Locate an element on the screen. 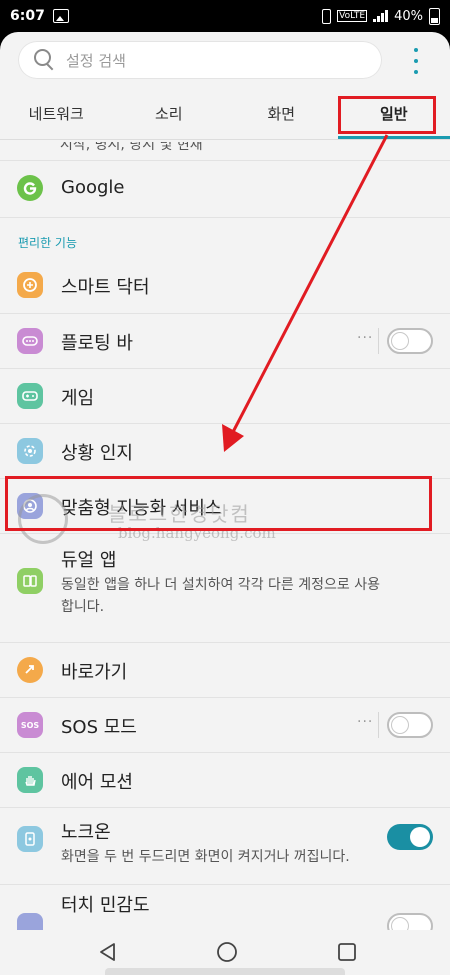  context-awareness-title: 상황 인지 is located at coordinates (97, 453).